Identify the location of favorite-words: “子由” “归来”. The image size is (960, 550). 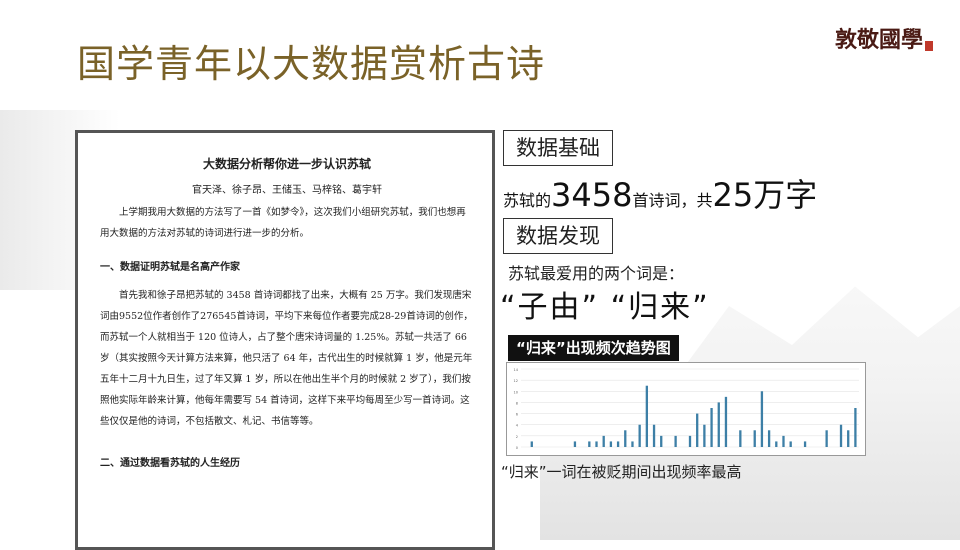
(605, 307).